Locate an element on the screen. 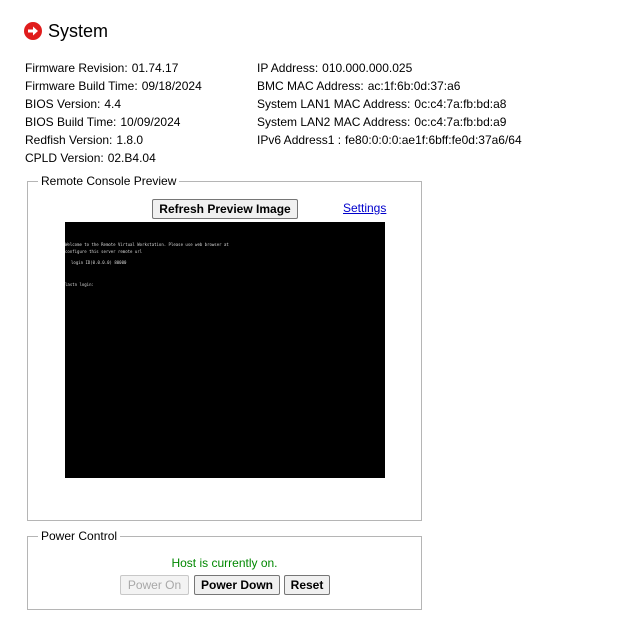 The width and height of the screenshot is (620, 632). info-value: 10/09/2024 is located at coordinates (150, 122).